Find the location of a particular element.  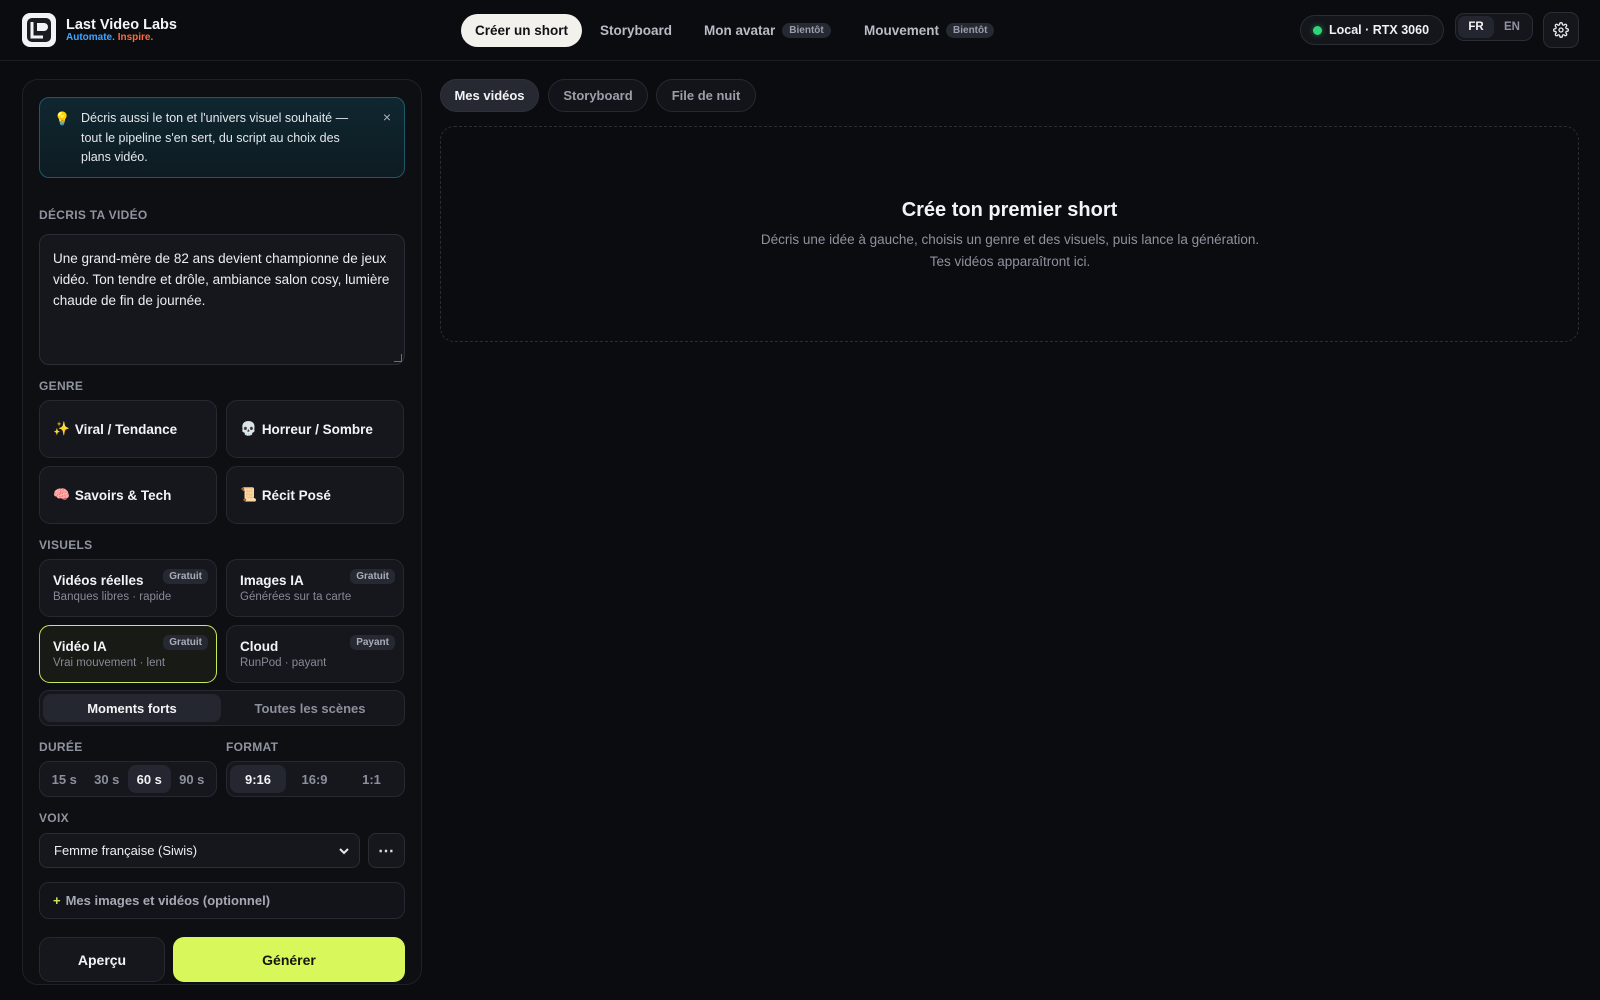

language-switch: FR EN is located at coordinates (1494, 27).